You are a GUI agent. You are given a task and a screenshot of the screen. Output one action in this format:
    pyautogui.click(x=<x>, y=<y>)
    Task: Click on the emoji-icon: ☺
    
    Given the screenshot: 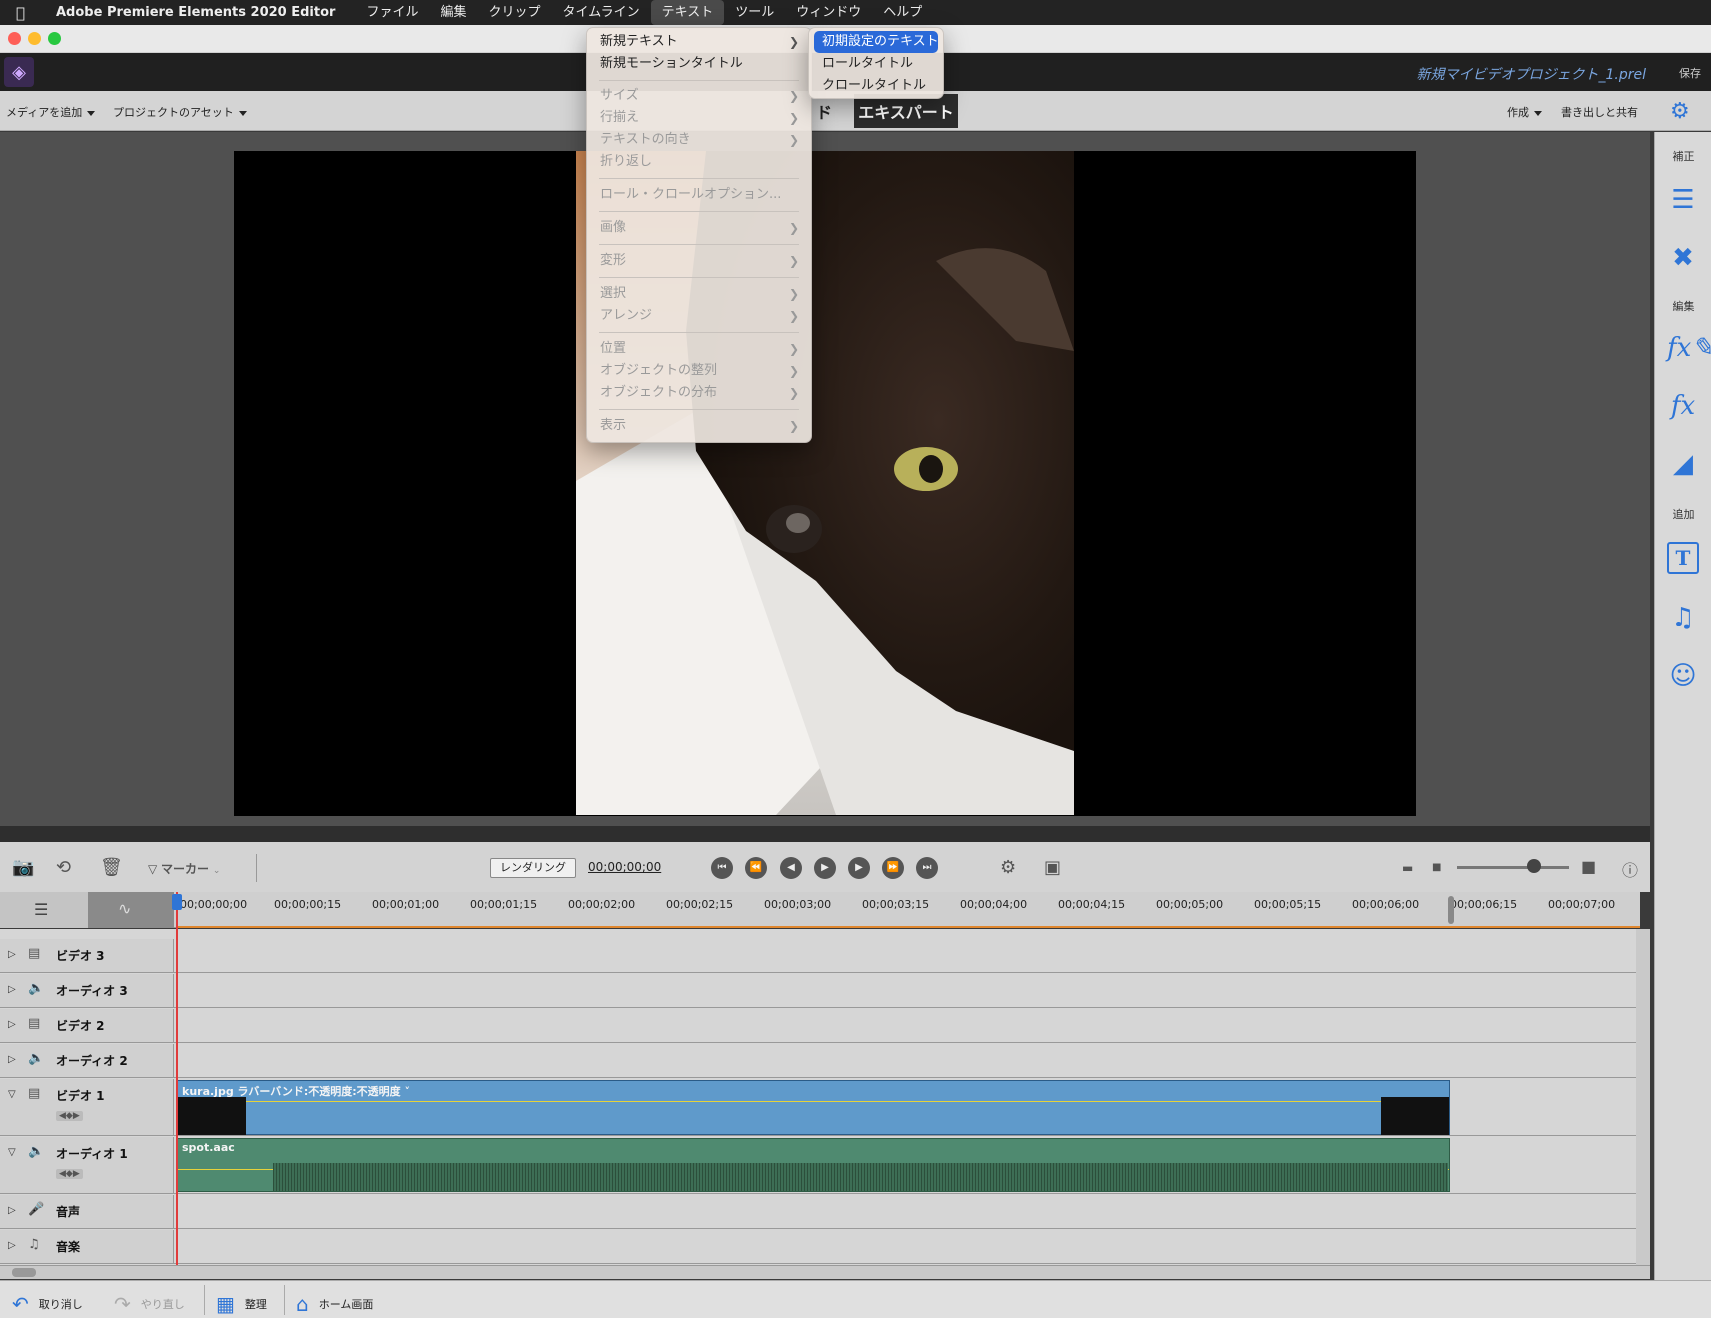 What is the action you would take?
    pyautogui.click(x=1683, y=676)
    